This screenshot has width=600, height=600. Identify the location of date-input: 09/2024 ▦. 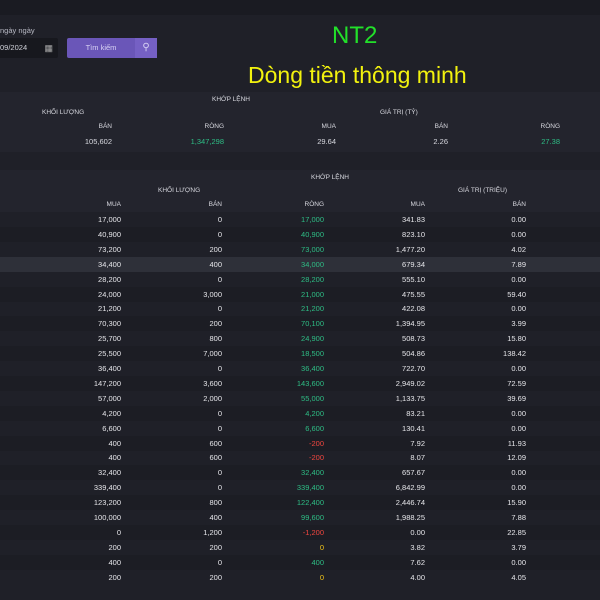
(29, 48).